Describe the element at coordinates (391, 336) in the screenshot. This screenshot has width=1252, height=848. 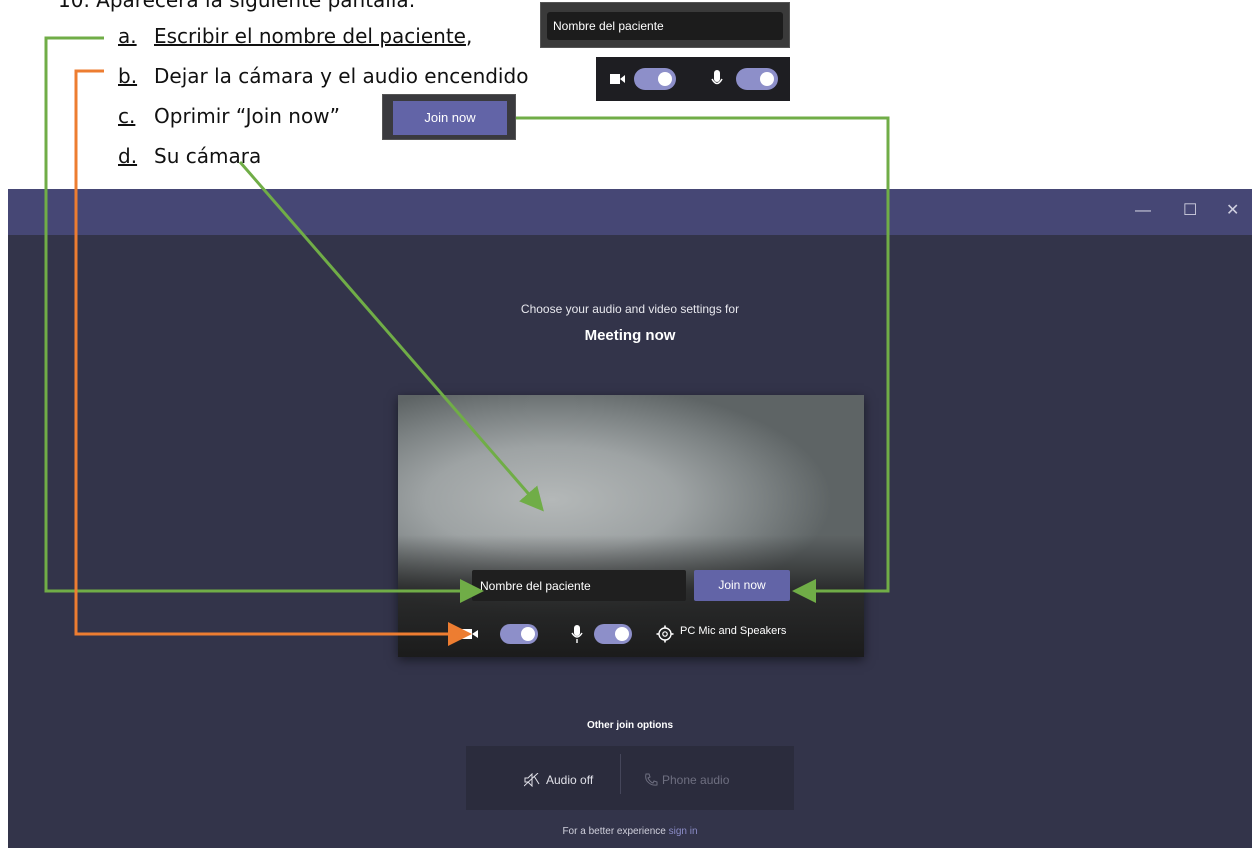
I see `arrow-step-d-to-camera` at that location.